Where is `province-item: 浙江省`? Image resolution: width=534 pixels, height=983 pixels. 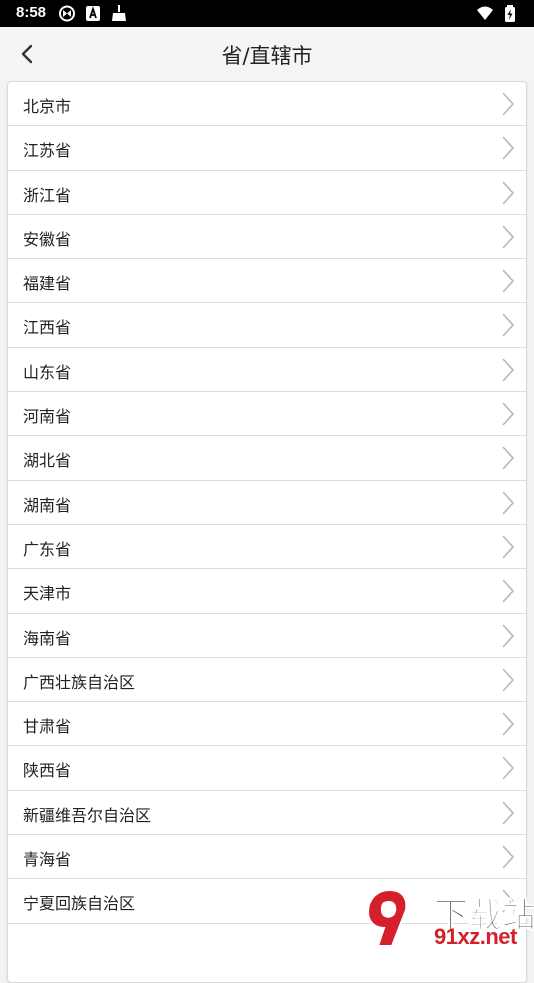 province-item: 浙江省 is located at coordinates (267, 193).